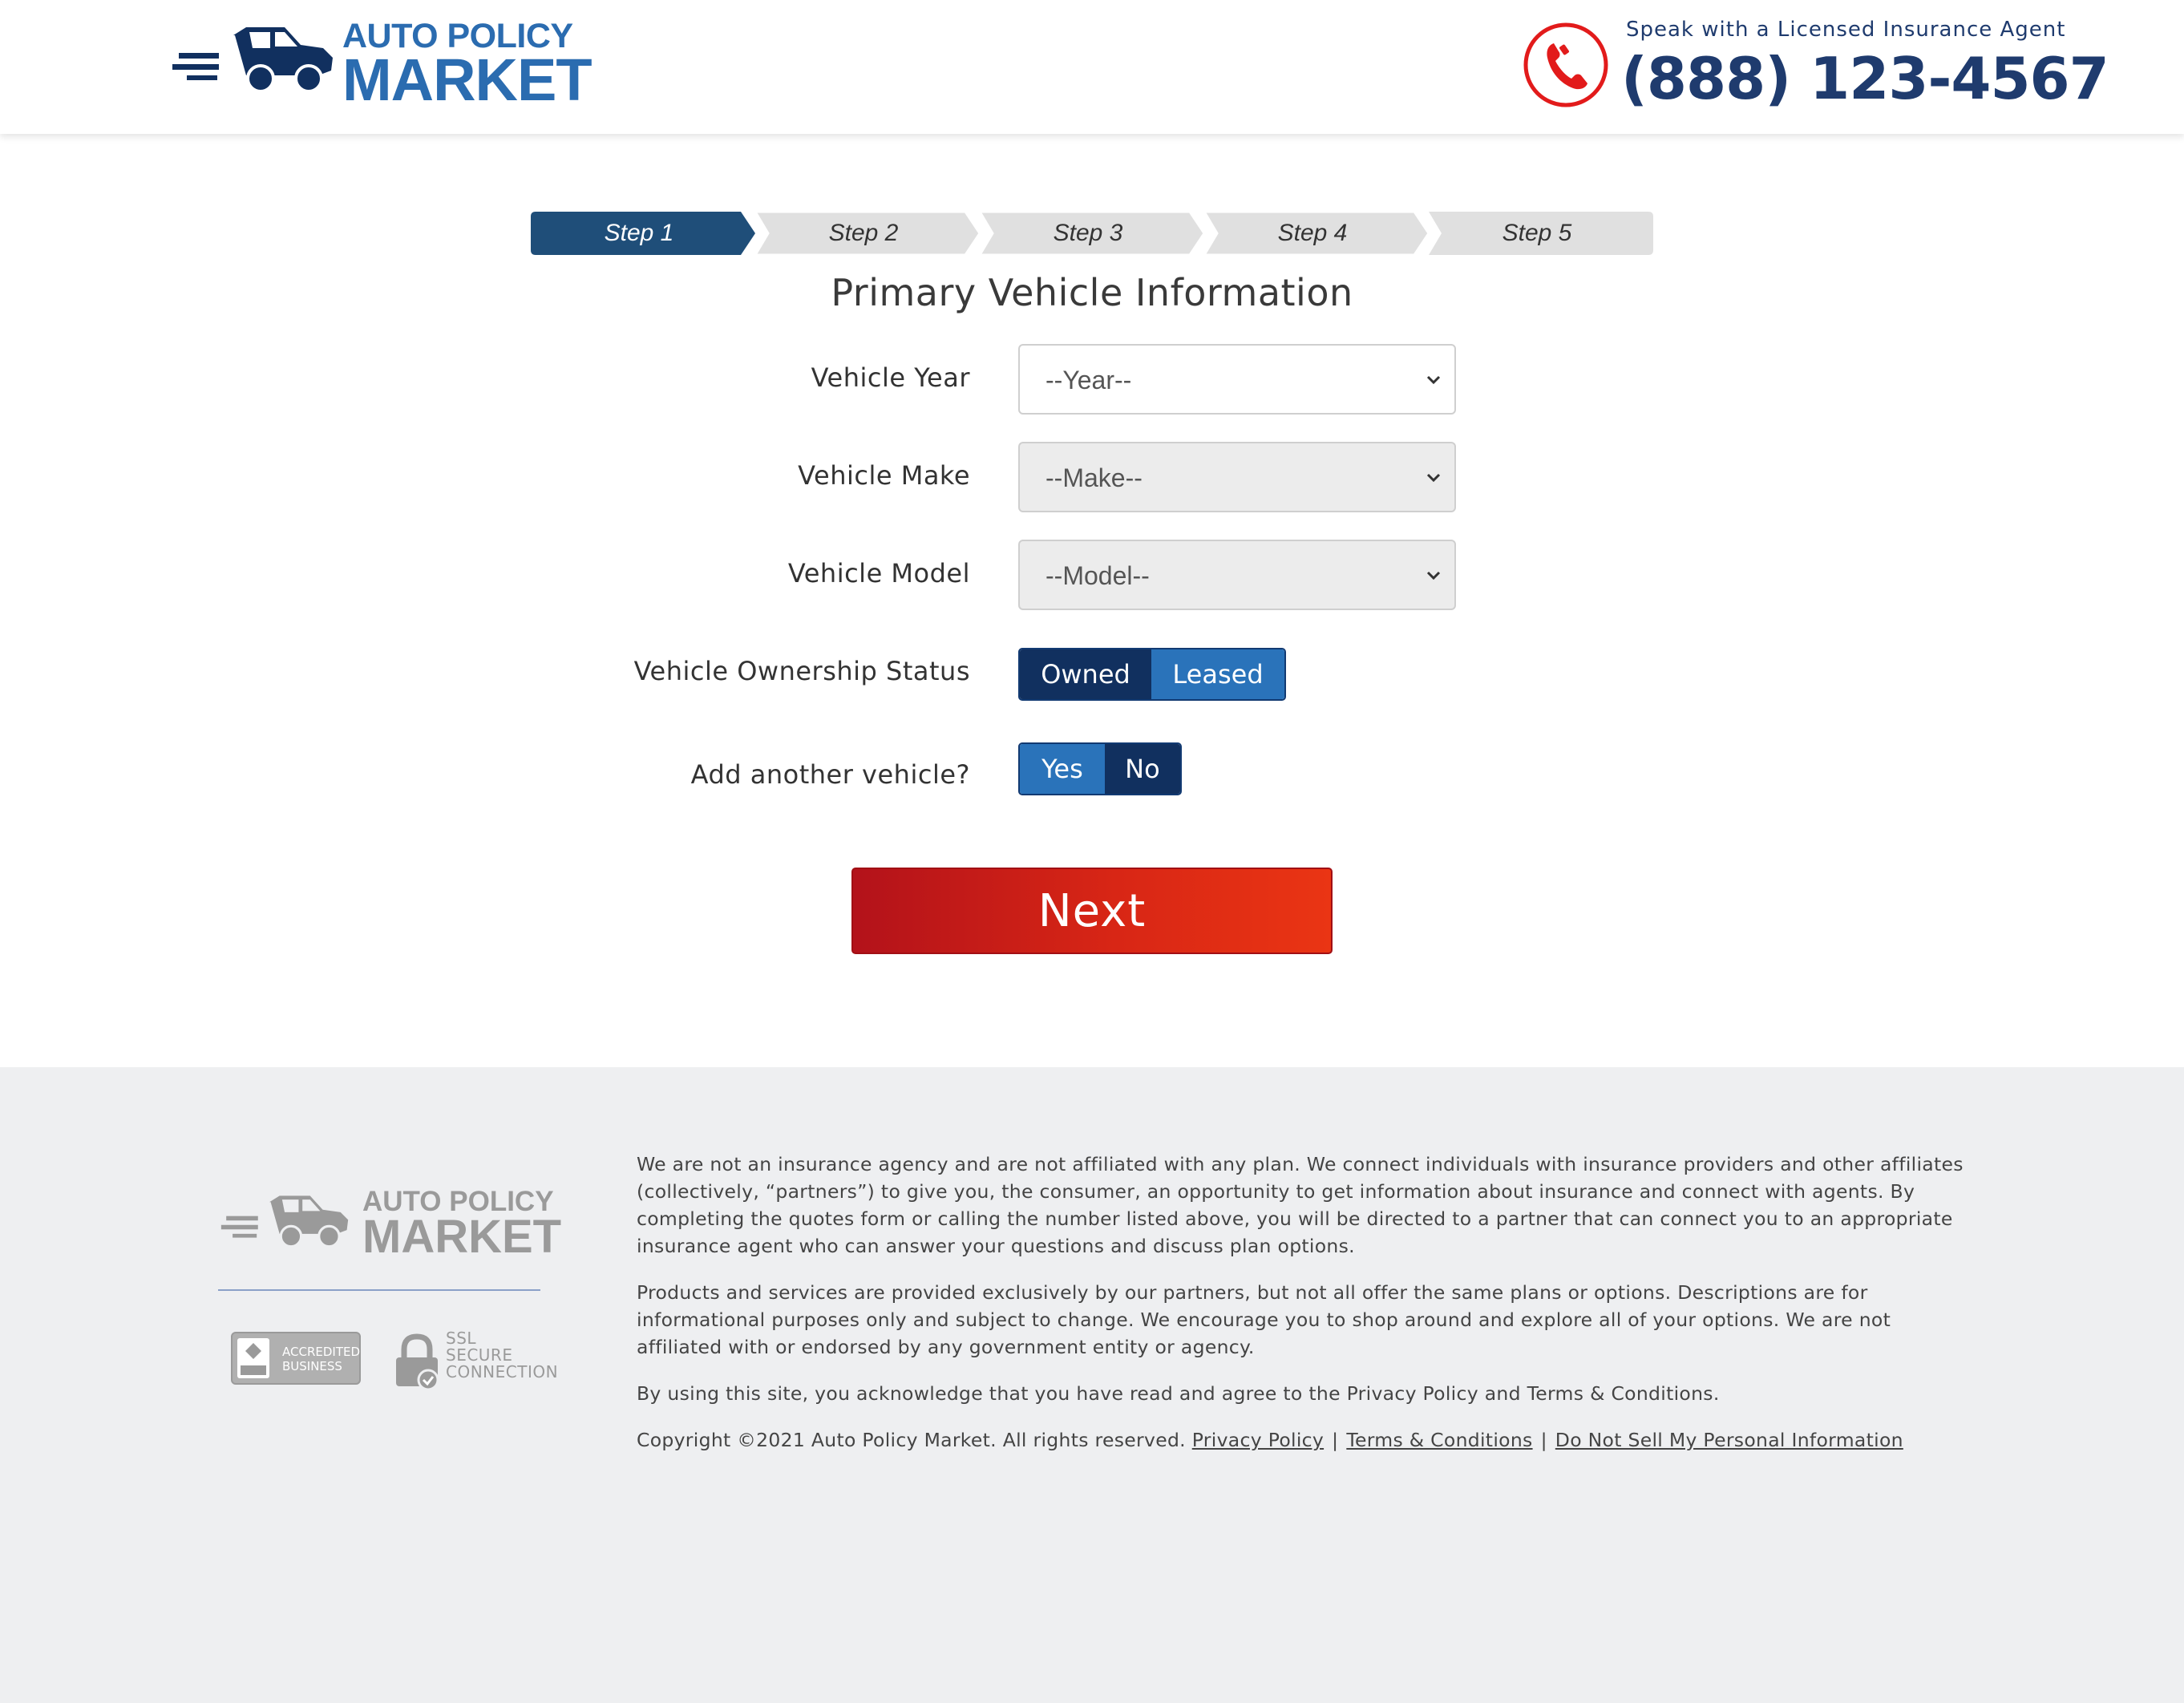 The height and width of the screenshot is (1703, 2184). I want to click on step-label: Step 3, so click(1088, 233).